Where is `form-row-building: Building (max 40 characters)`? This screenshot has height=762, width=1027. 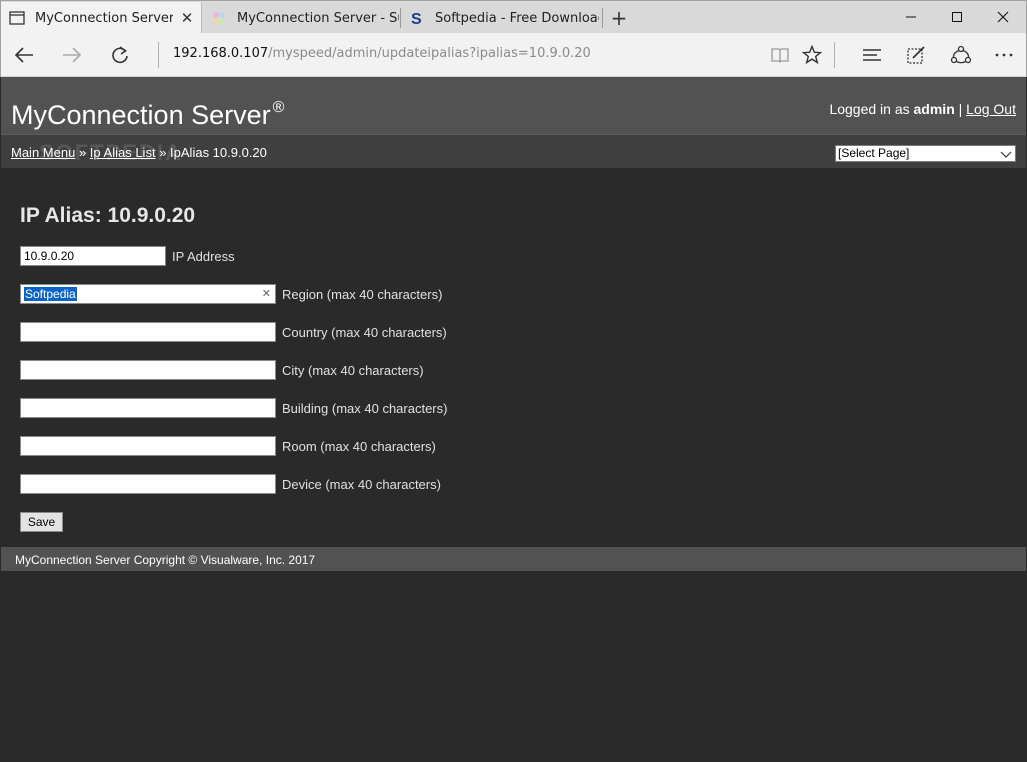
form-row-building: Building (max 40 characters) is located at coordinates (233, 408).